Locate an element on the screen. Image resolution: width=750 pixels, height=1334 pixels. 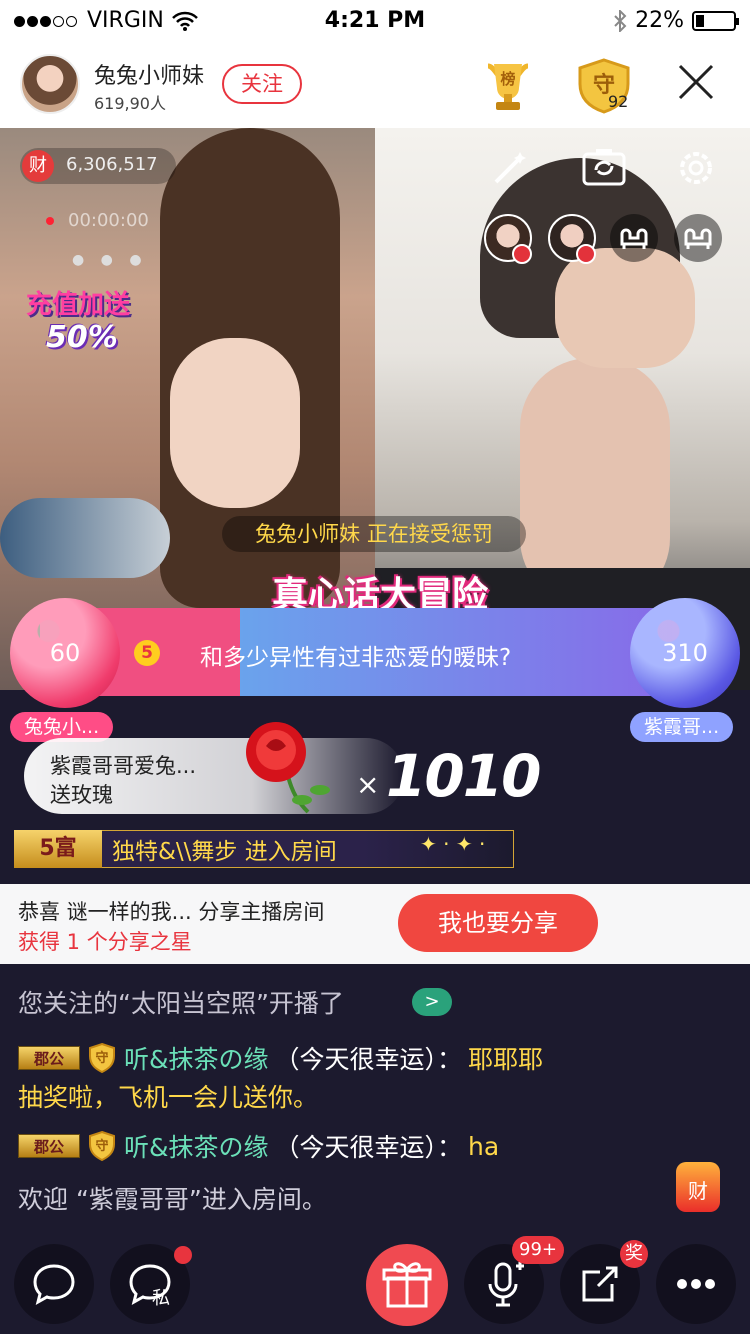
question-text: 和多少异性有过非恋爱的暧昧? is located at coordinates (356, 658).